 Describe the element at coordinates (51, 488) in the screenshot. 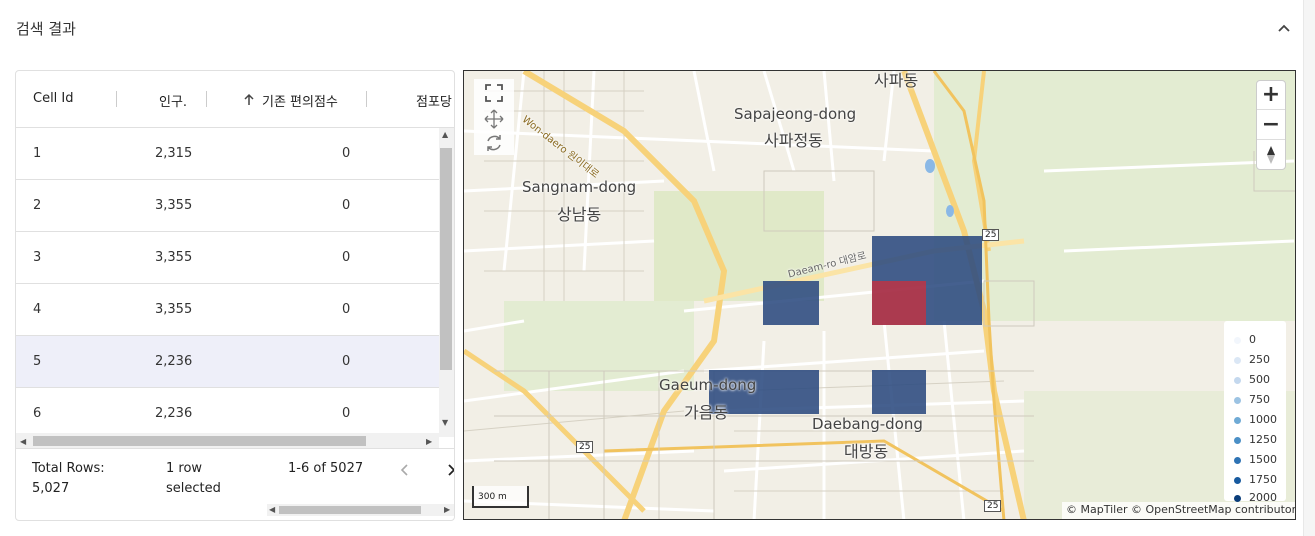

I see `total-rows-value: 5,027` at that location.